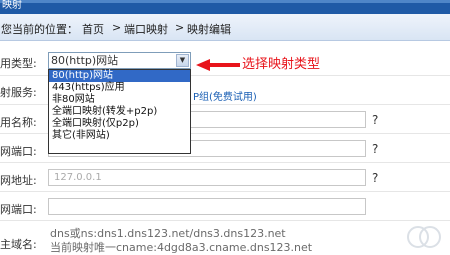 Image resolution: width=450 pixels, height=255 pixels. I want to click on dropdown-option: 非80网站, so click(119, 100).